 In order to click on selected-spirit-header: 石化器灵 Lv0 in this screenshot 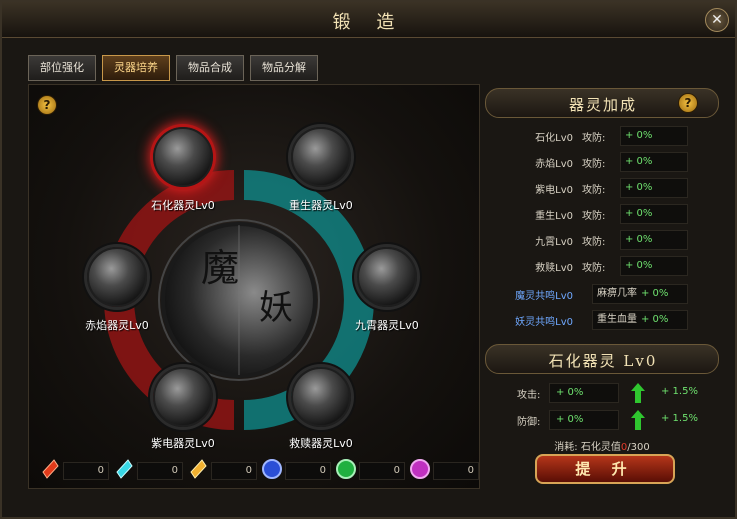, I will do `click(602, 359)`.